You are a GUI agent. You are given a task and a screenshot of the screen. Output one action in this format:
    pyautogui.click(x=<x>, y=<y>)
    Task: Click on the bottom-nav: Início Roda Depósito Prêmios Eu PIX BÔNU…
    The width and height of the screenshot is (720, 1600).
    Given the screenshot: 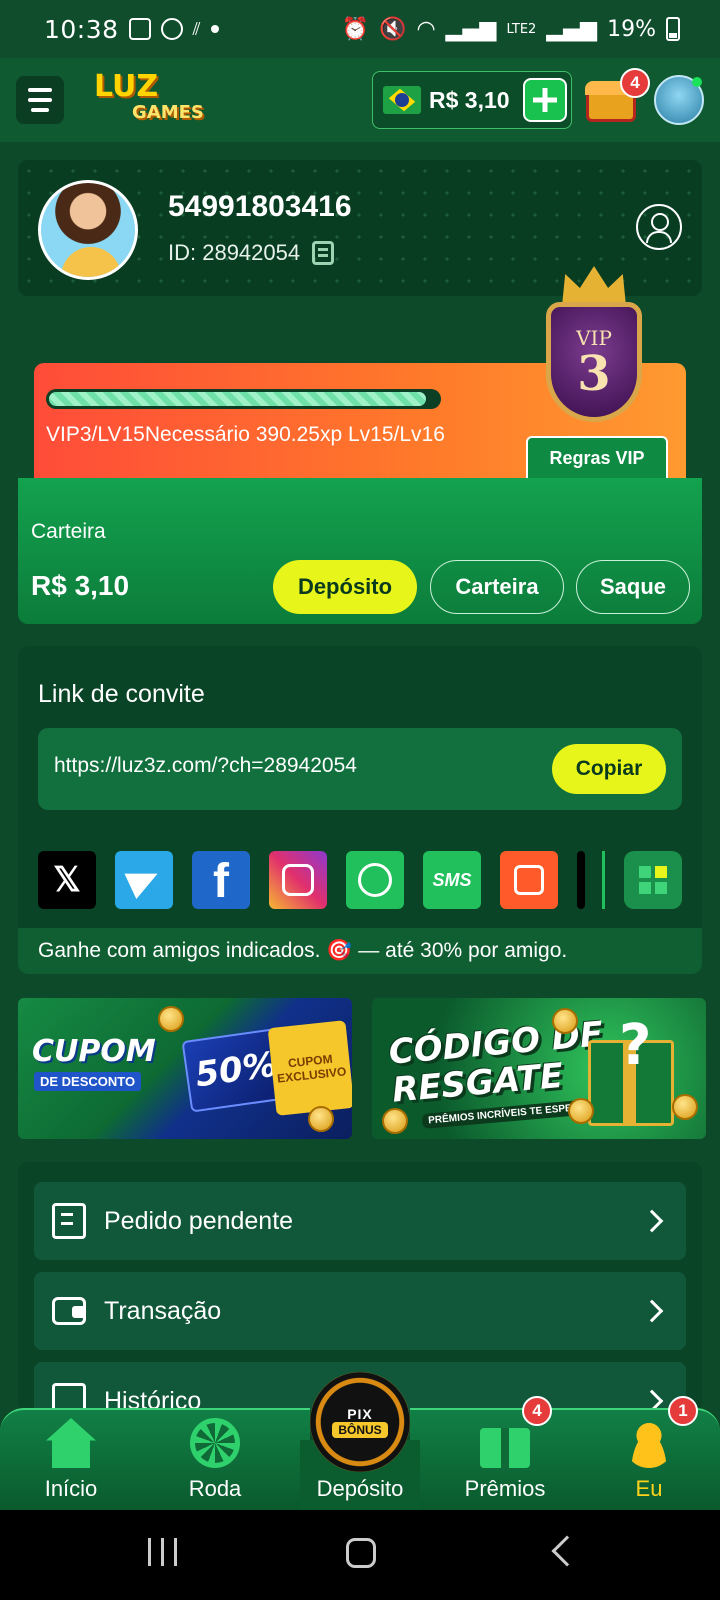 What is the action you would take?
    pyautogui.click(x=360, y=1441)
    